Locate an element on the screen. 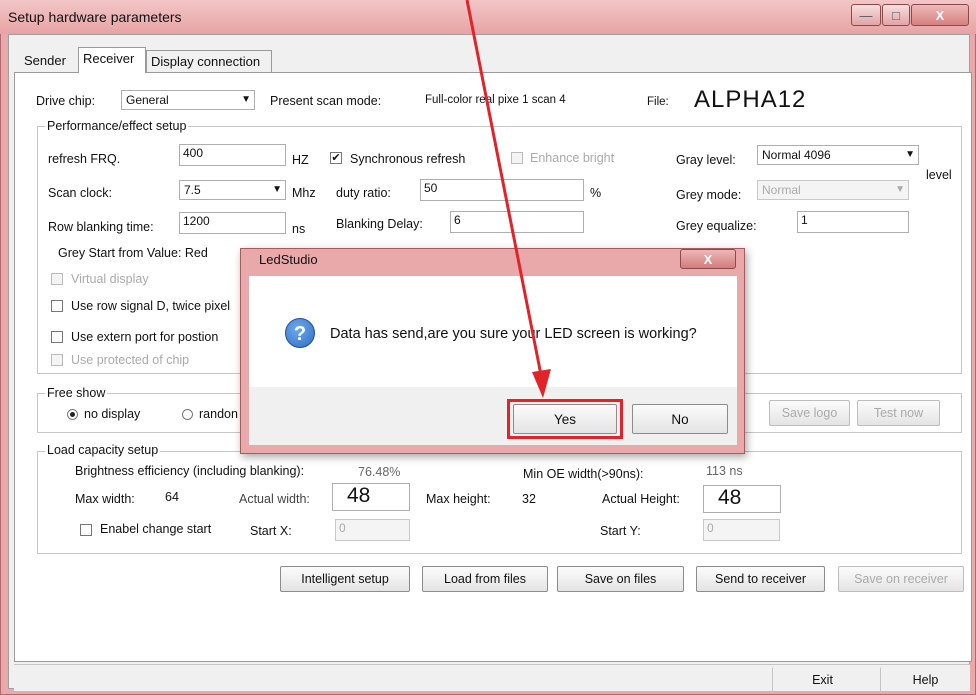  level-label: level is located at coordinates (939, 175).